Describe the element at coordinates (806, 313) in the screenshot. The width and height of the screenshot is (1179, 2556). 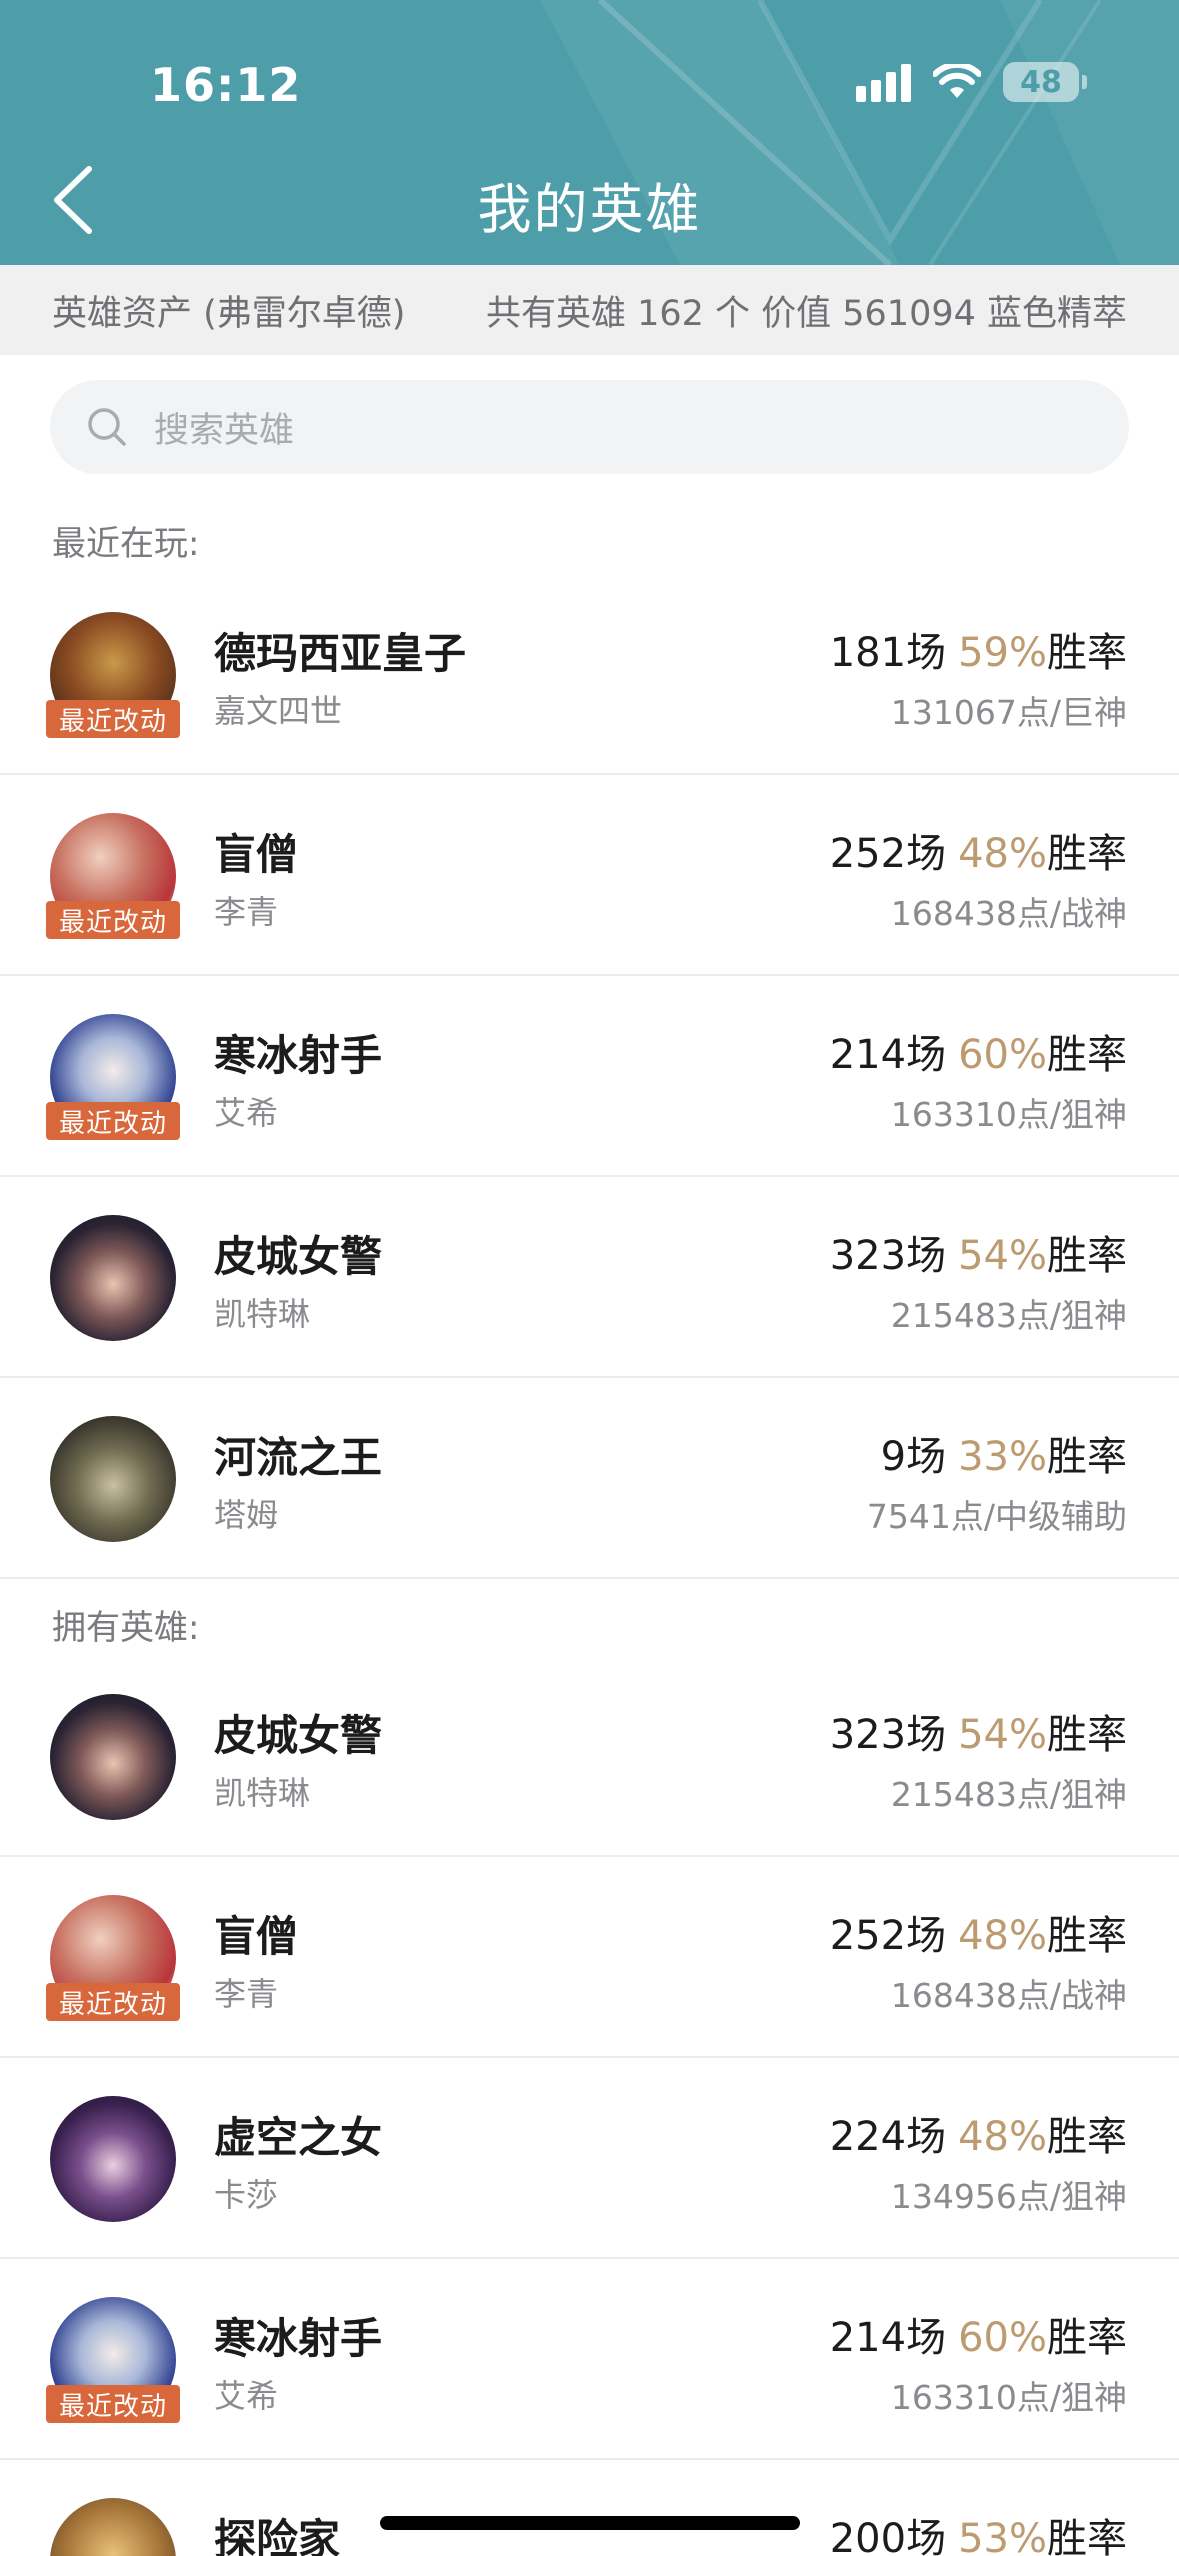
I see `asset-total-value: 共有英雄 162 个 价值 561094 蓝色精萃` at that location.